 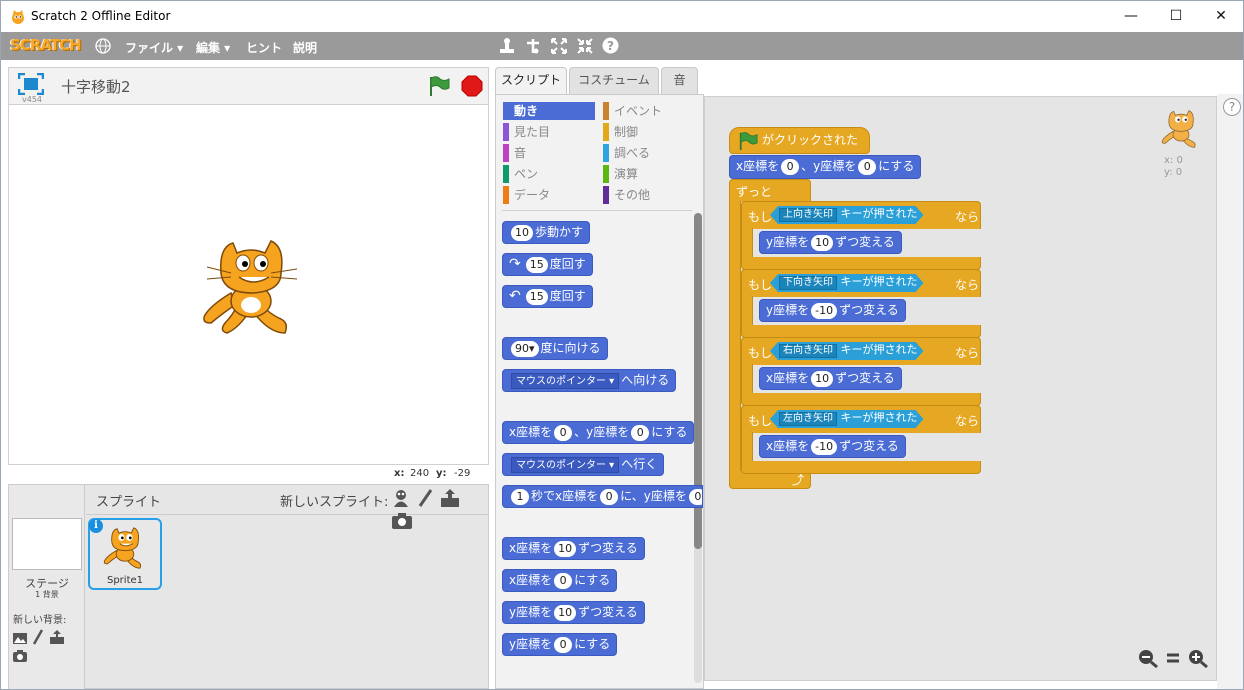 What do you see at coordinates (441, 473) in the screenshot?
I see `y-label: y:` at bounding box center [441, 473].